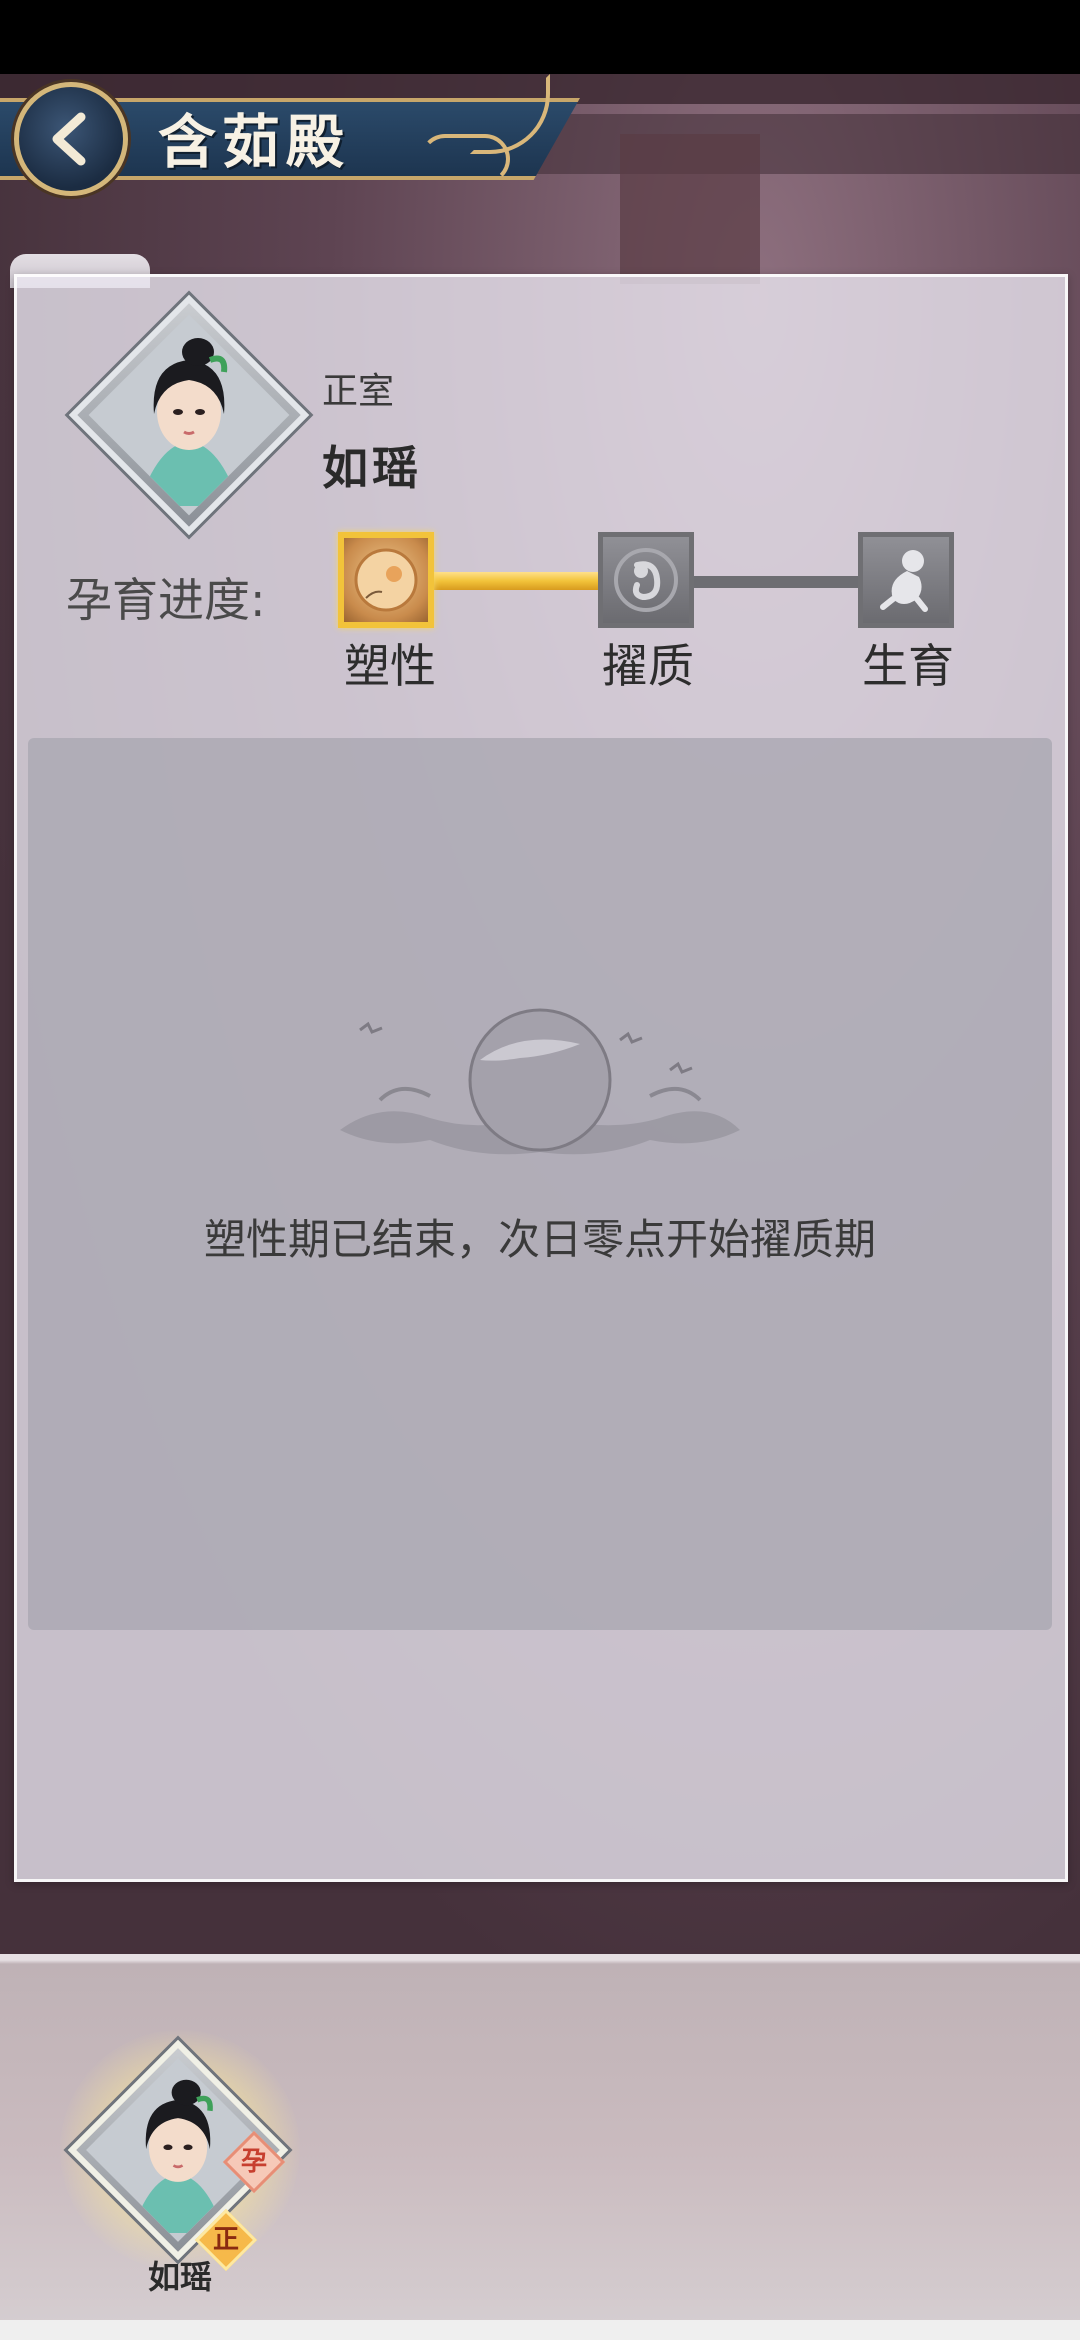  I want to click on stage-label-birth: 生育, so click(908, 666).